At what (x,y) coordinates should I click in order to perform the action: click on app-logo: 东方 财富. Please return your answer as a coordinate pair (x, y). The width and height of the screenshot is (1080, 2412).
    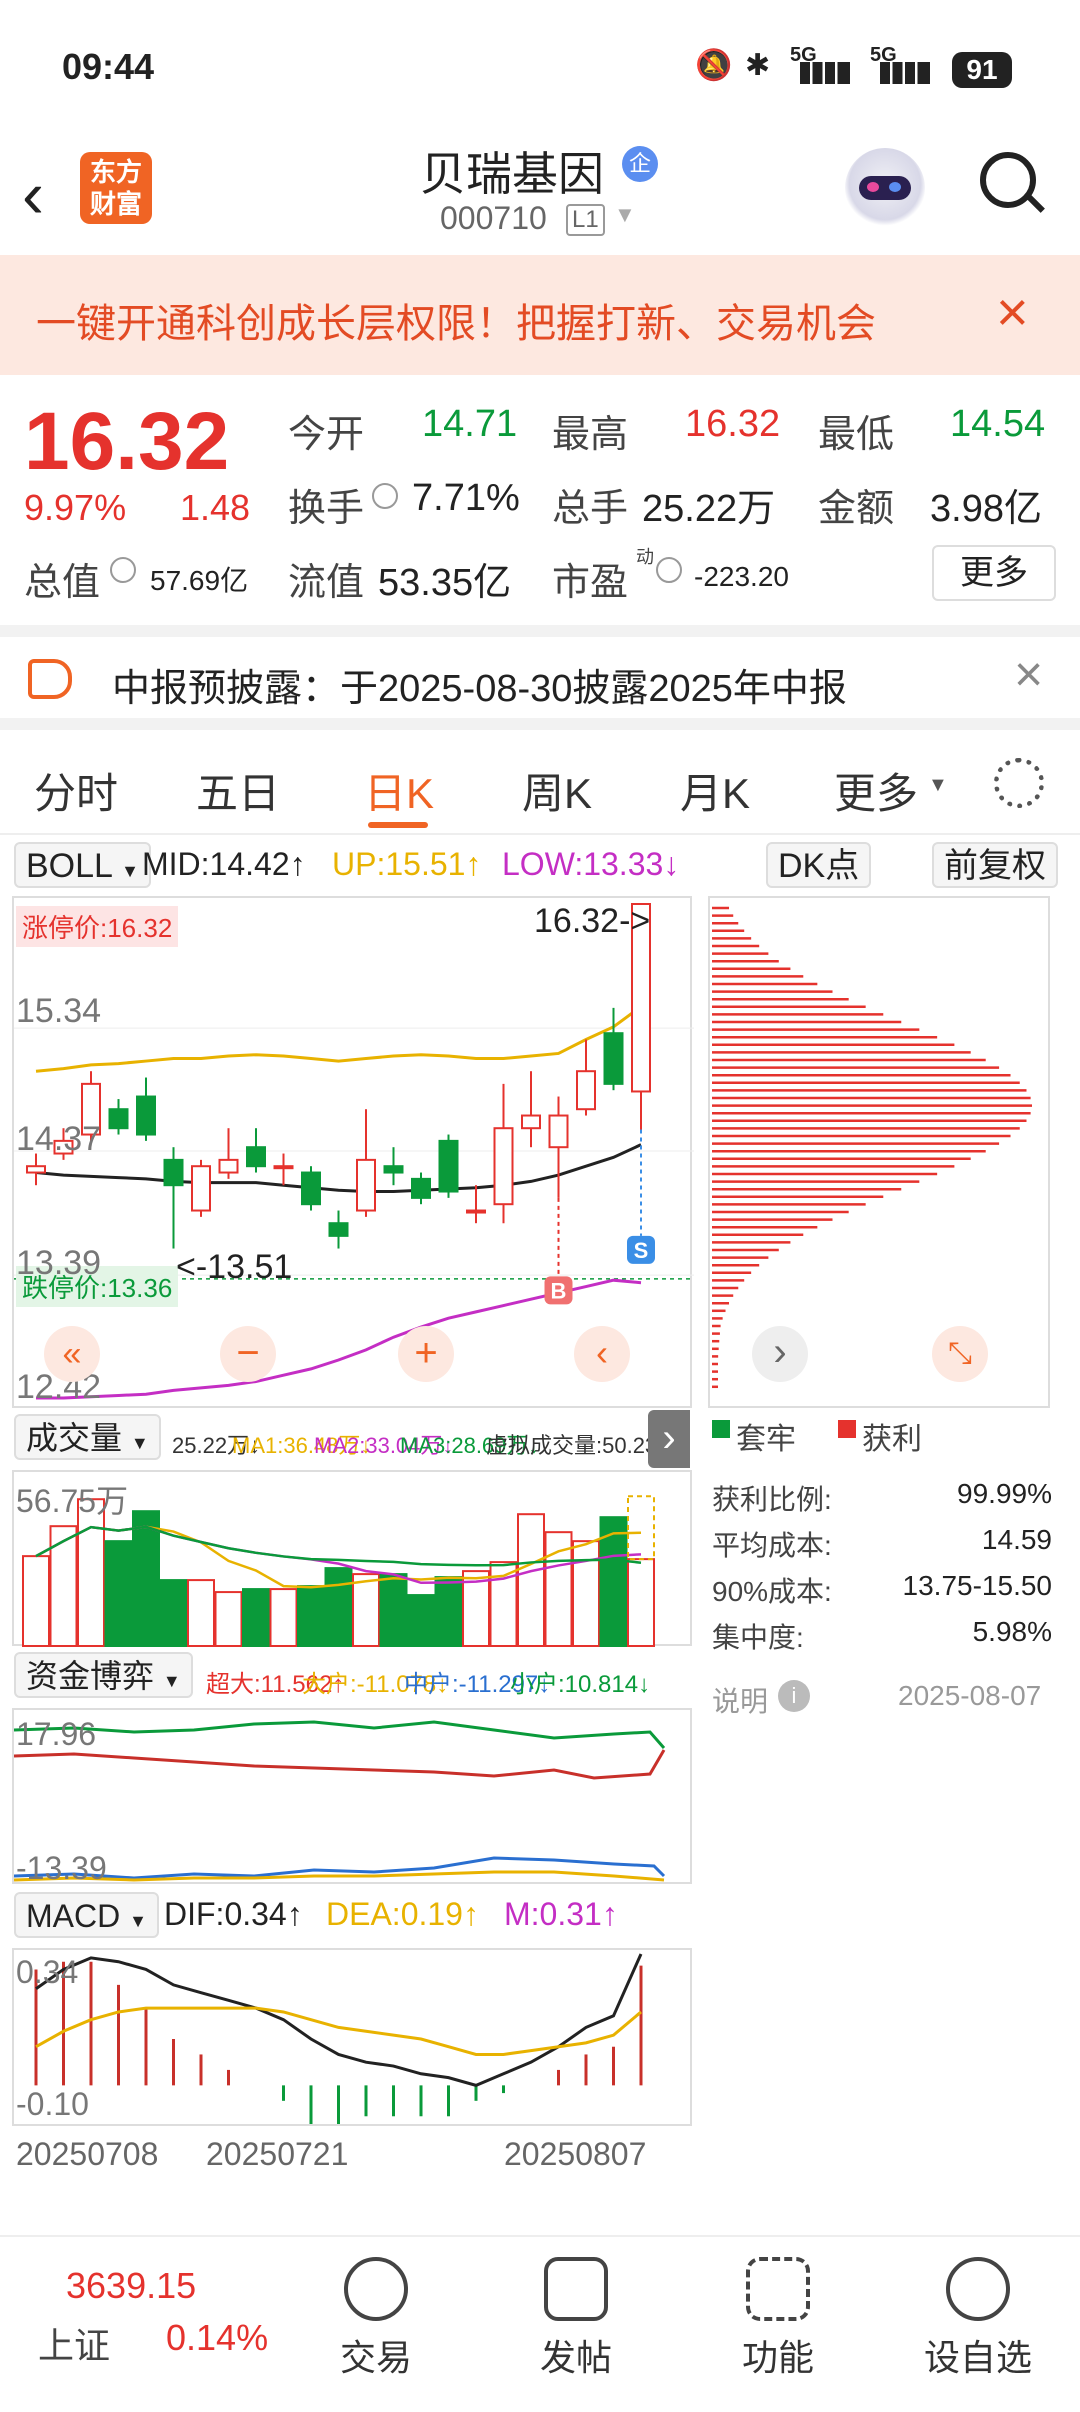
    Looking at the image, I should click on (116, 188).